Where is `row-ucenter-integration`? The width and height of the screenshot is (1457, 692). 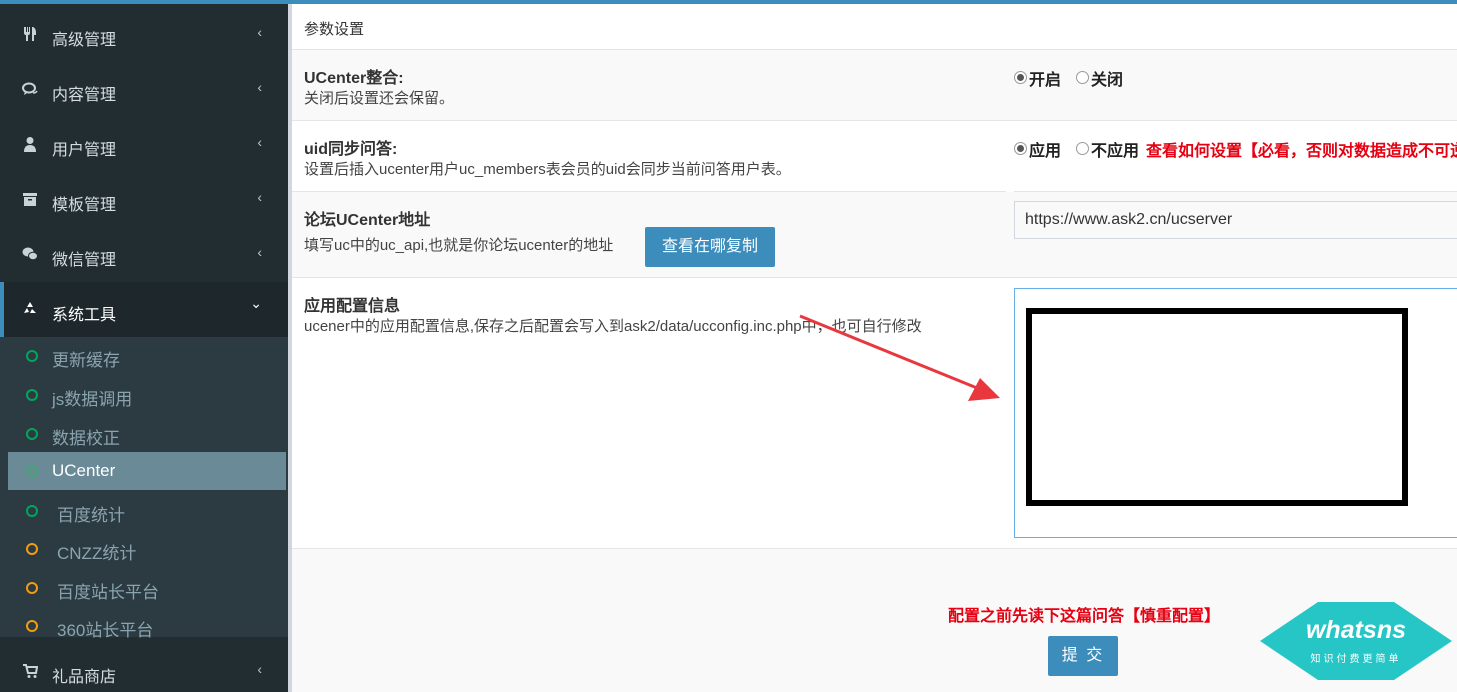
row-ucenter-integration is located at coordinates (874, 85).